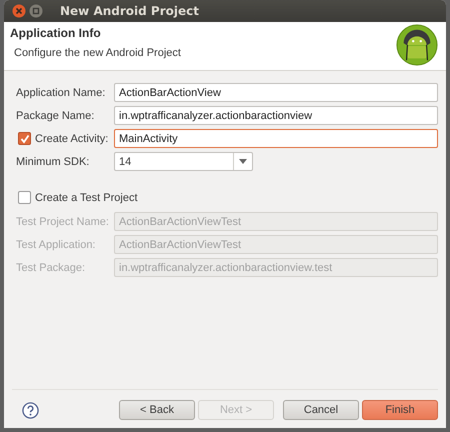  Describe the element at coordinates (129, 11) in the screenshot. I see `window-title: New Android Project` at that location.